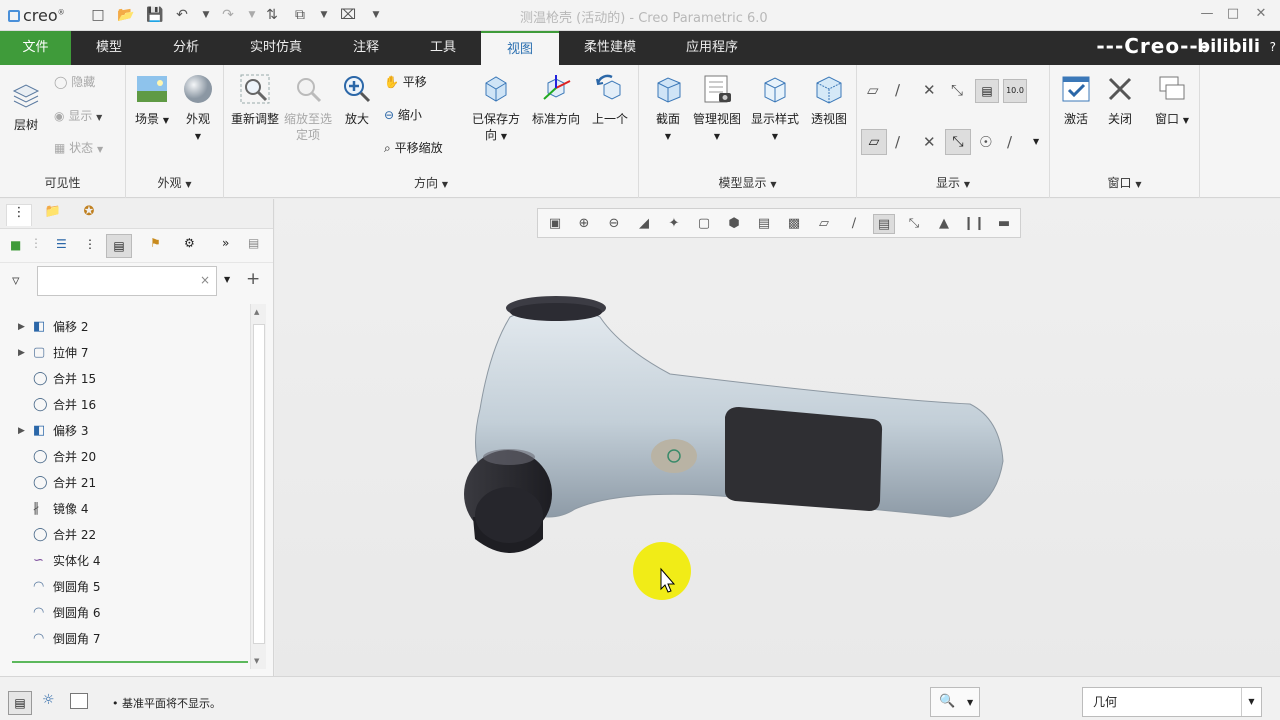 This screenshot has height=720, width=1280. I want to click on tree-scrollbar: ▲ ▼, so click(258, 486).